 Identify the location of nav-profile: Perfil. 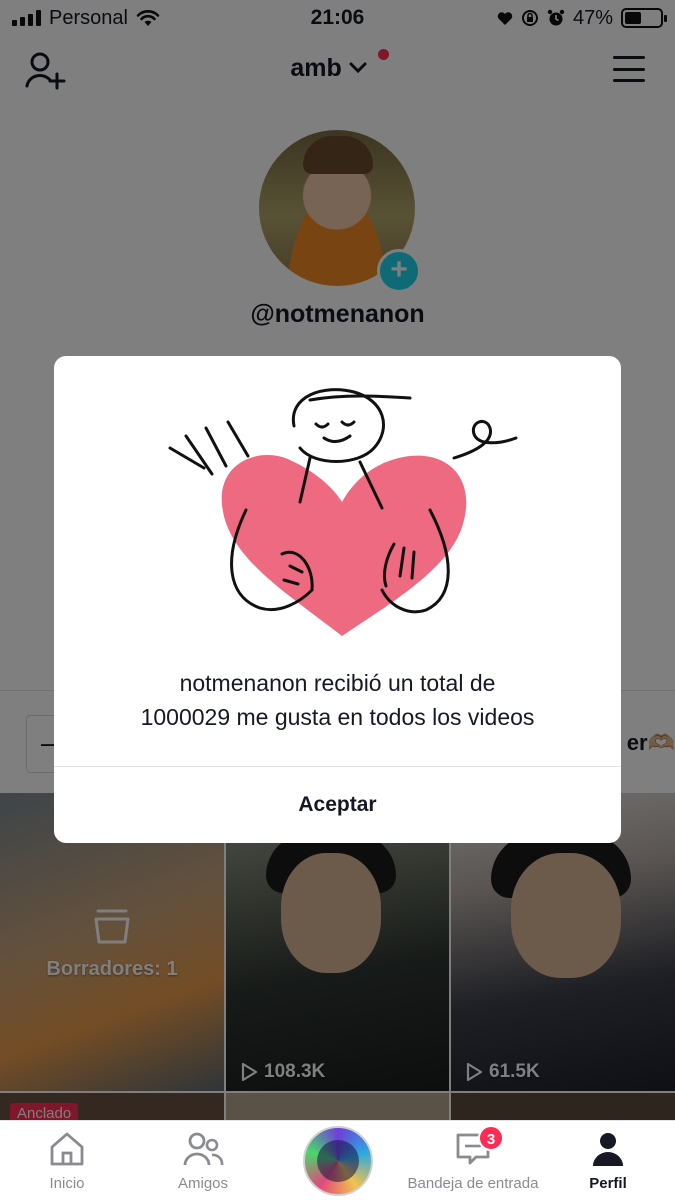
(608, 1160).